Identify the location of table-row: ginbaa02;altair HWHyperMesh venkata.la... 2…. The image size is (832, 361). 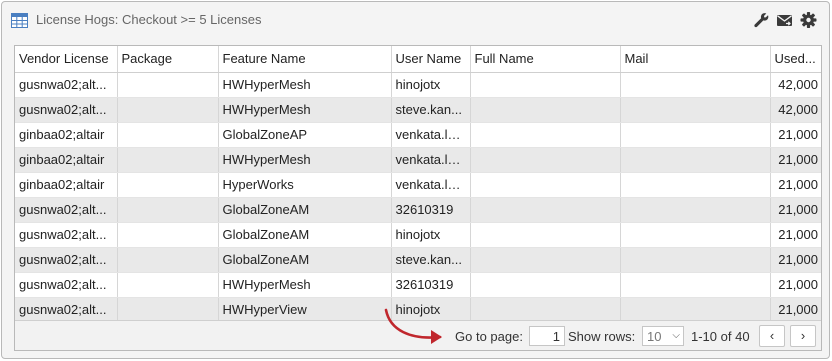
(418, 160).